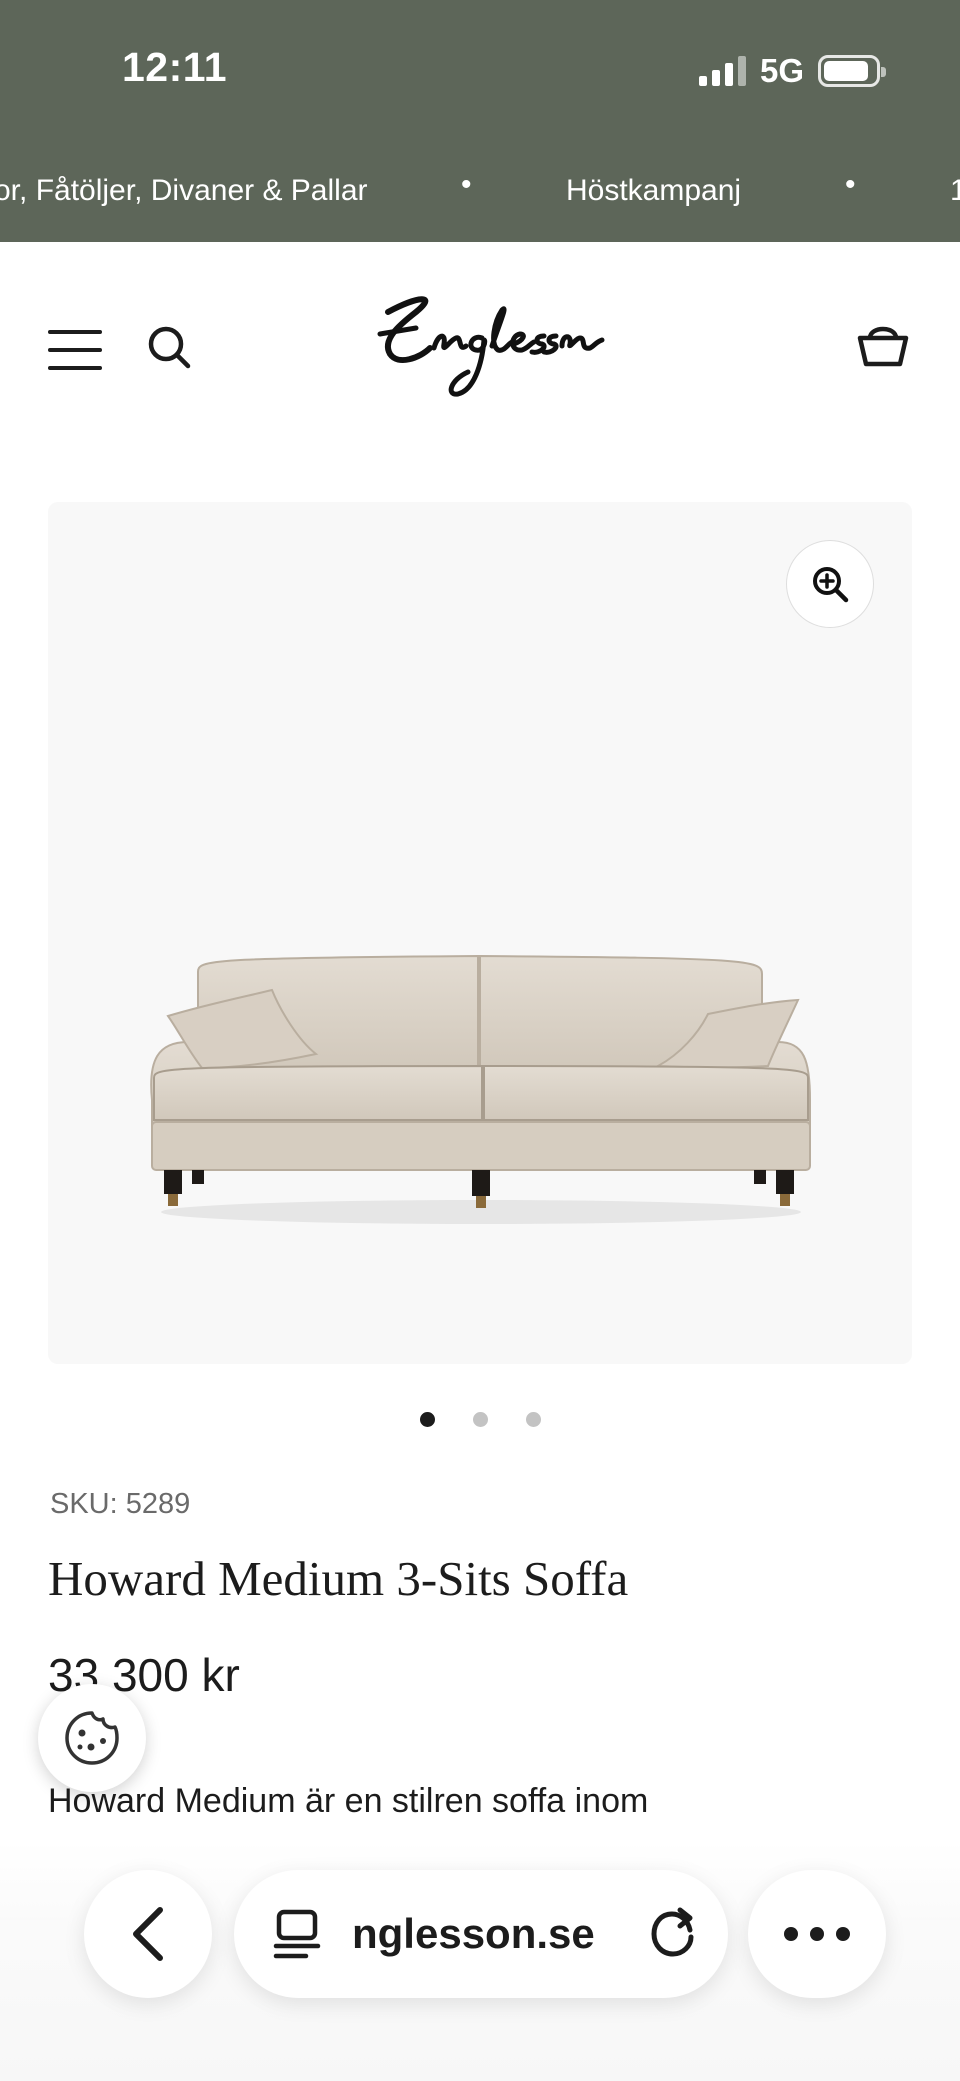 Image resolution: width=960 pixels, height=2081 pixels. I want to click on status-indicators: 5G, so click(792, 71).